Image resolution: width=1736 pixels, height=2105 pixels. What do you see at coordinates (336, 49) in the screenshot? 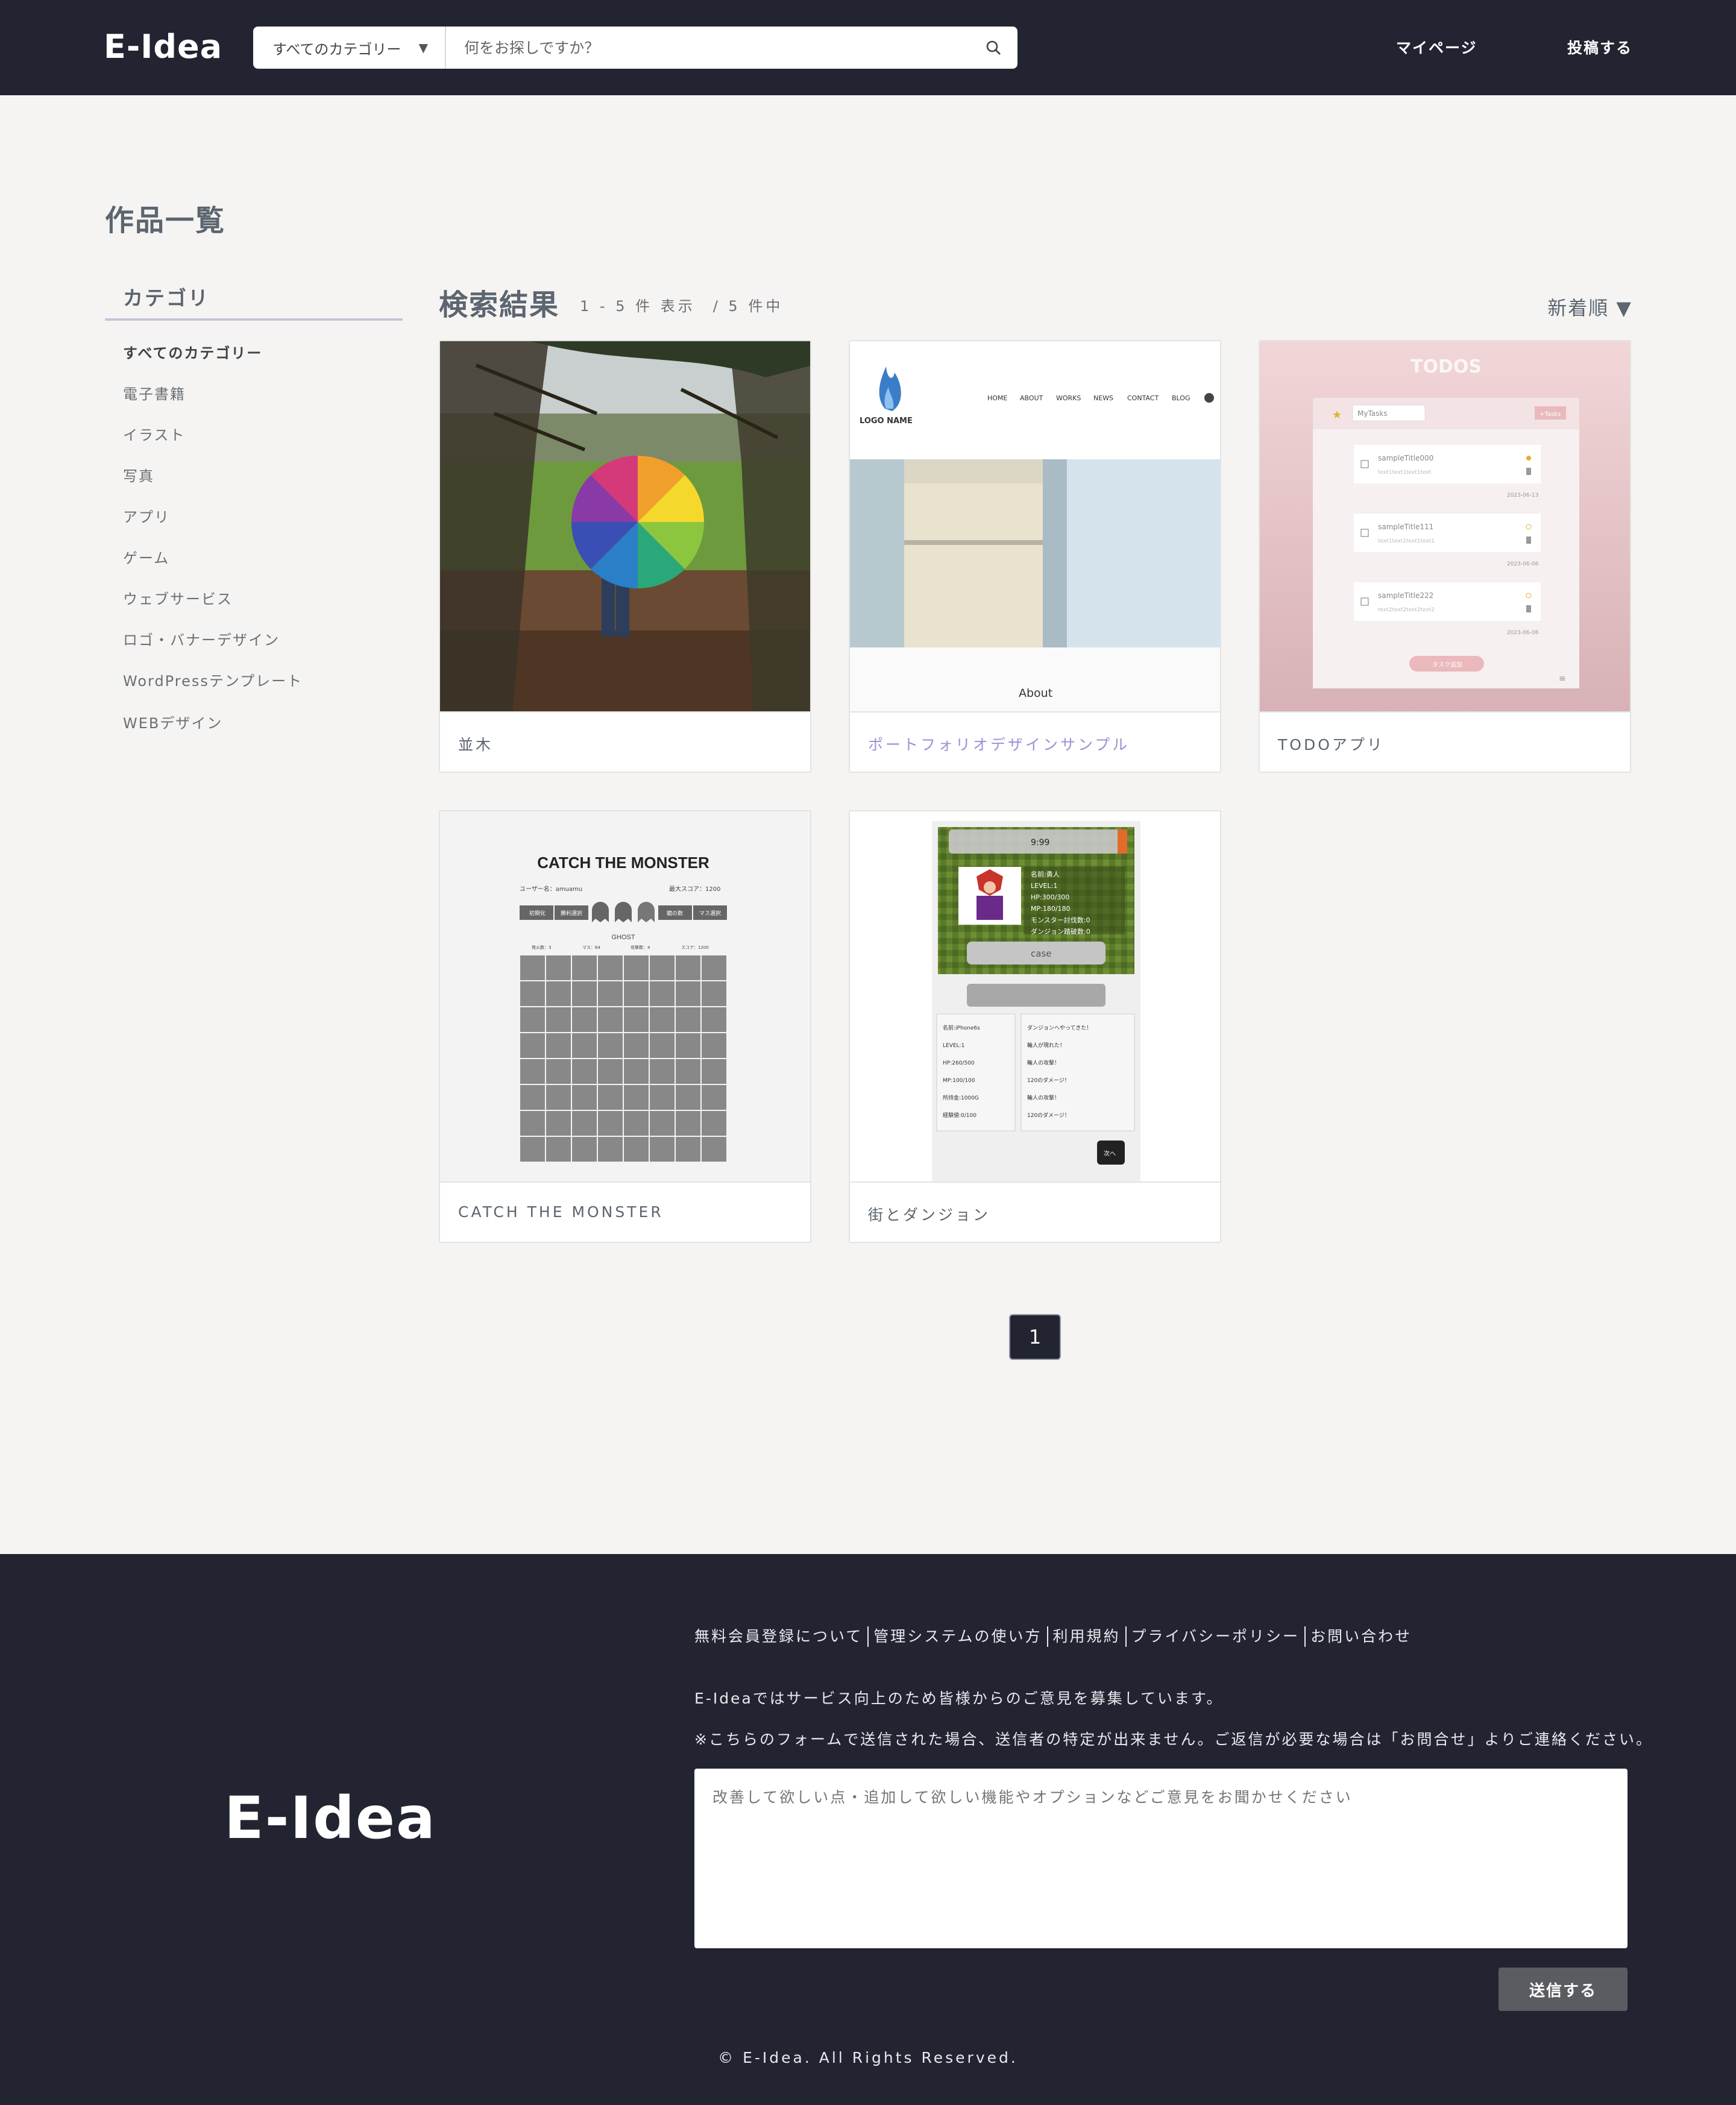
I see `category-select-label: すべてのカテゴリー` at bounding box center [336, 49].